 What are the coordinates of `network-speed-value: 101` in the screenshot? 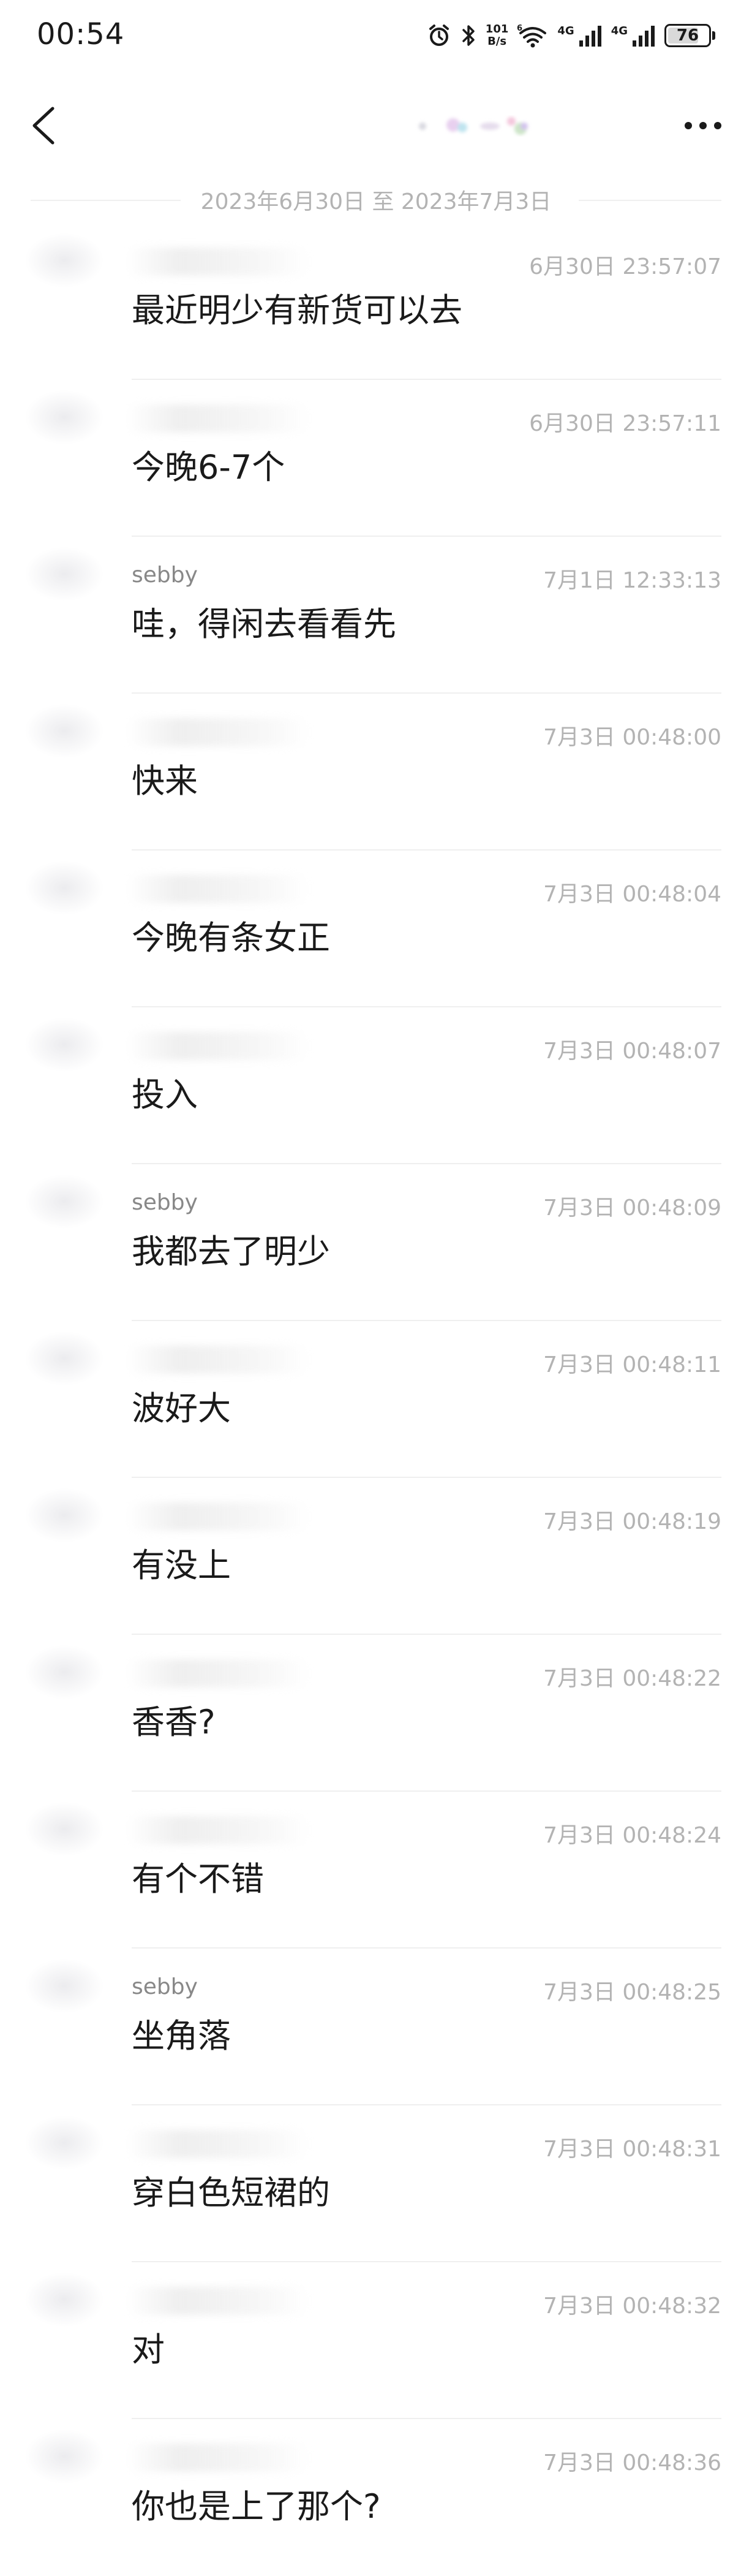 It's located at (497, 30).